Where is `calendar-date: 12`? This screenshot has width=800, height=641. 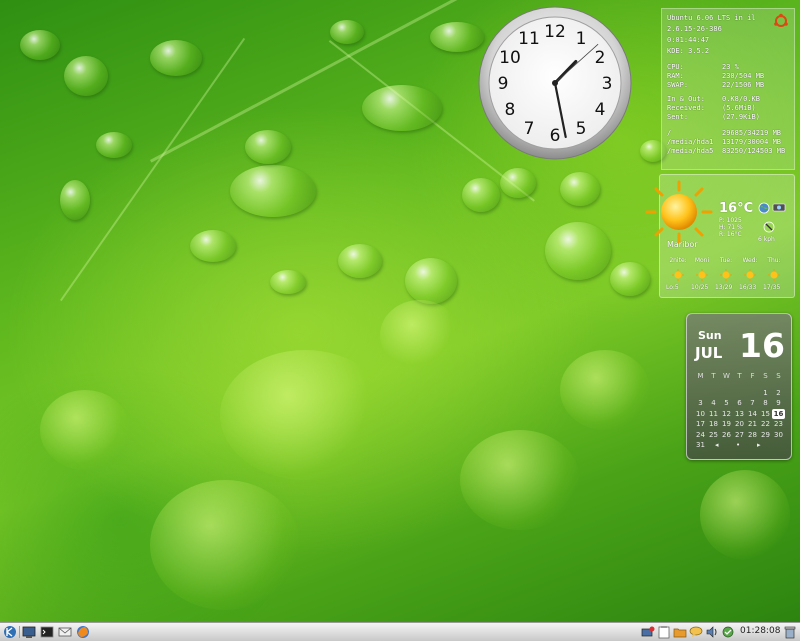
calendar-date: 12 is located at coordinates (726, 414).